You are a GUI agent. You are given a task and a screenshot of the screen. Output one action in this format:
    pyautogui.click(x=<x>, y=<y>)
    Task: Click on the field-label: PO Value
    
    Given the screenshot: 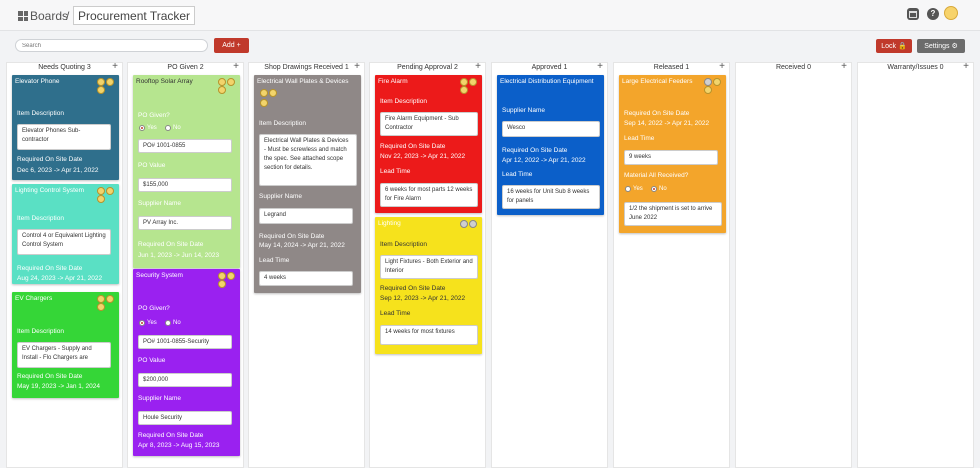 What is the action you would take?
    pyautogui.click(x=152, y=165)
    